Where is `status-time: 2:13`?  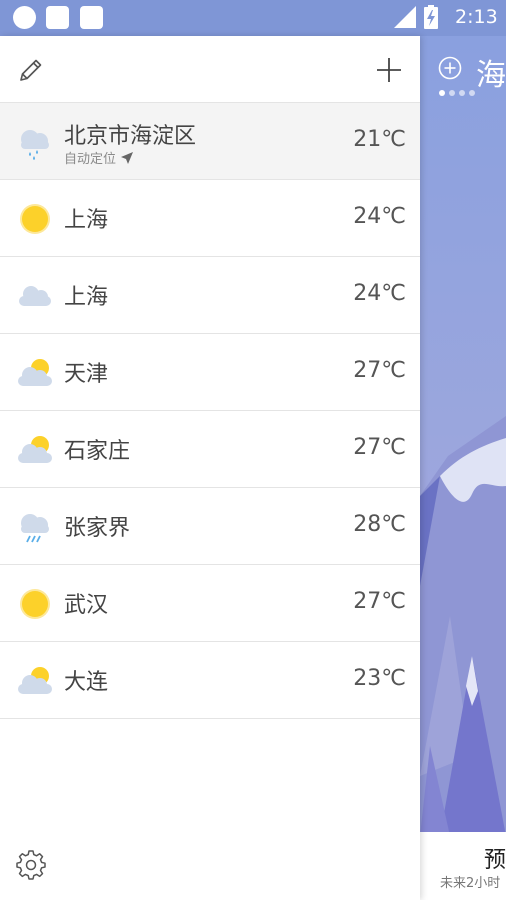
status-time: 2:13 is located at coordinates (476, 17).